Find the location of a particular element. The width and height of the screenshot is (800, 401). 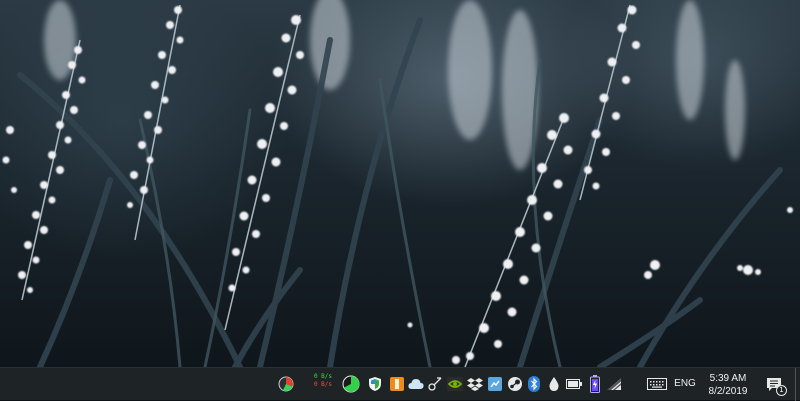

screenshot-tool-icon is located at coordinates (495, 384).